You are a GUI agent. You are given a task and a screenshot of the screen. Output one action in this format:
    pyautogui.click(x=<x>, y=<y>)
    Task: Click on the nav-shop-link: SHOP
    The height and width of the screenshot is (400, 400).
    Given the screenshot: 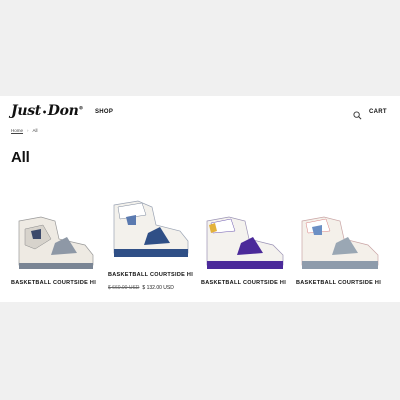 What is the action you would take?
    pyautogui.click(x=104, y=112)
    